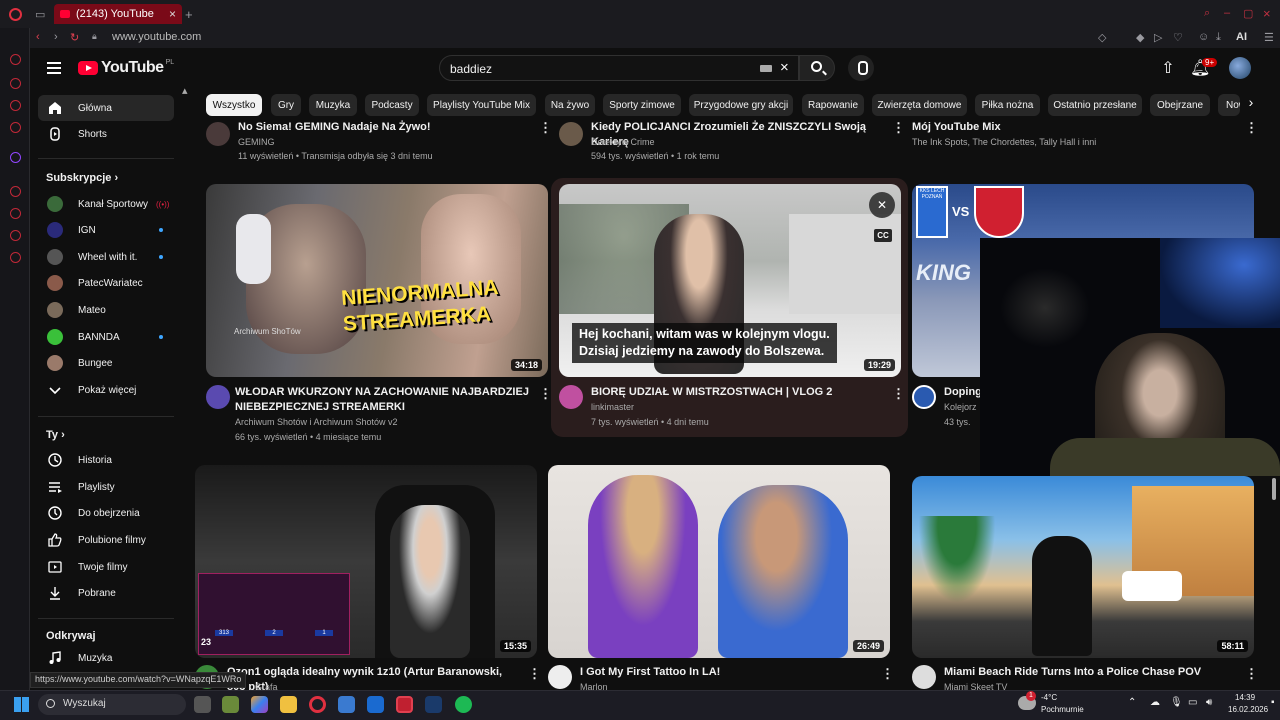  Describe the element at coordinates (38, 37) in the screenshot. I see `back-icon: ‹` at that location.